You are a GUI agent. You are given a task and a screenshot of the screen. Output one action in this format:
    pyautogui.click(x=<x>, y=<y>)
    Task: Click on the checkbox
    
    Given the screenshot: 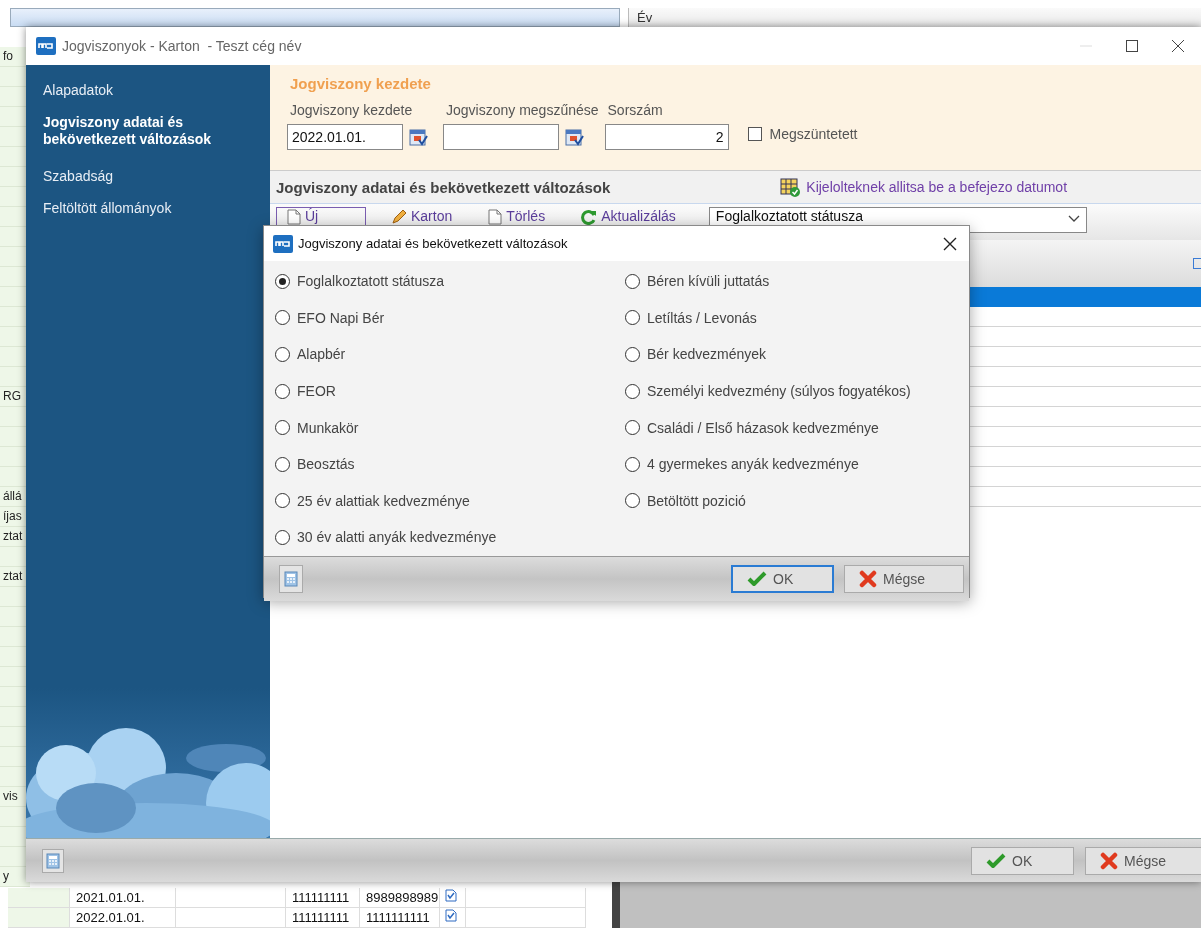 What is the action you would take?
    pyautogui.click(x=754, y=134)
    